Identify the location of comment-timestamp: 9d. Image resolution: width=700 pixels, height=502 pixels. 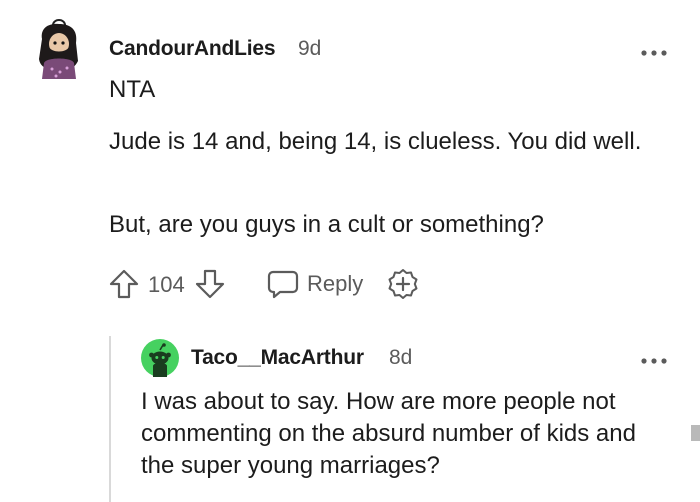
(310, 48).